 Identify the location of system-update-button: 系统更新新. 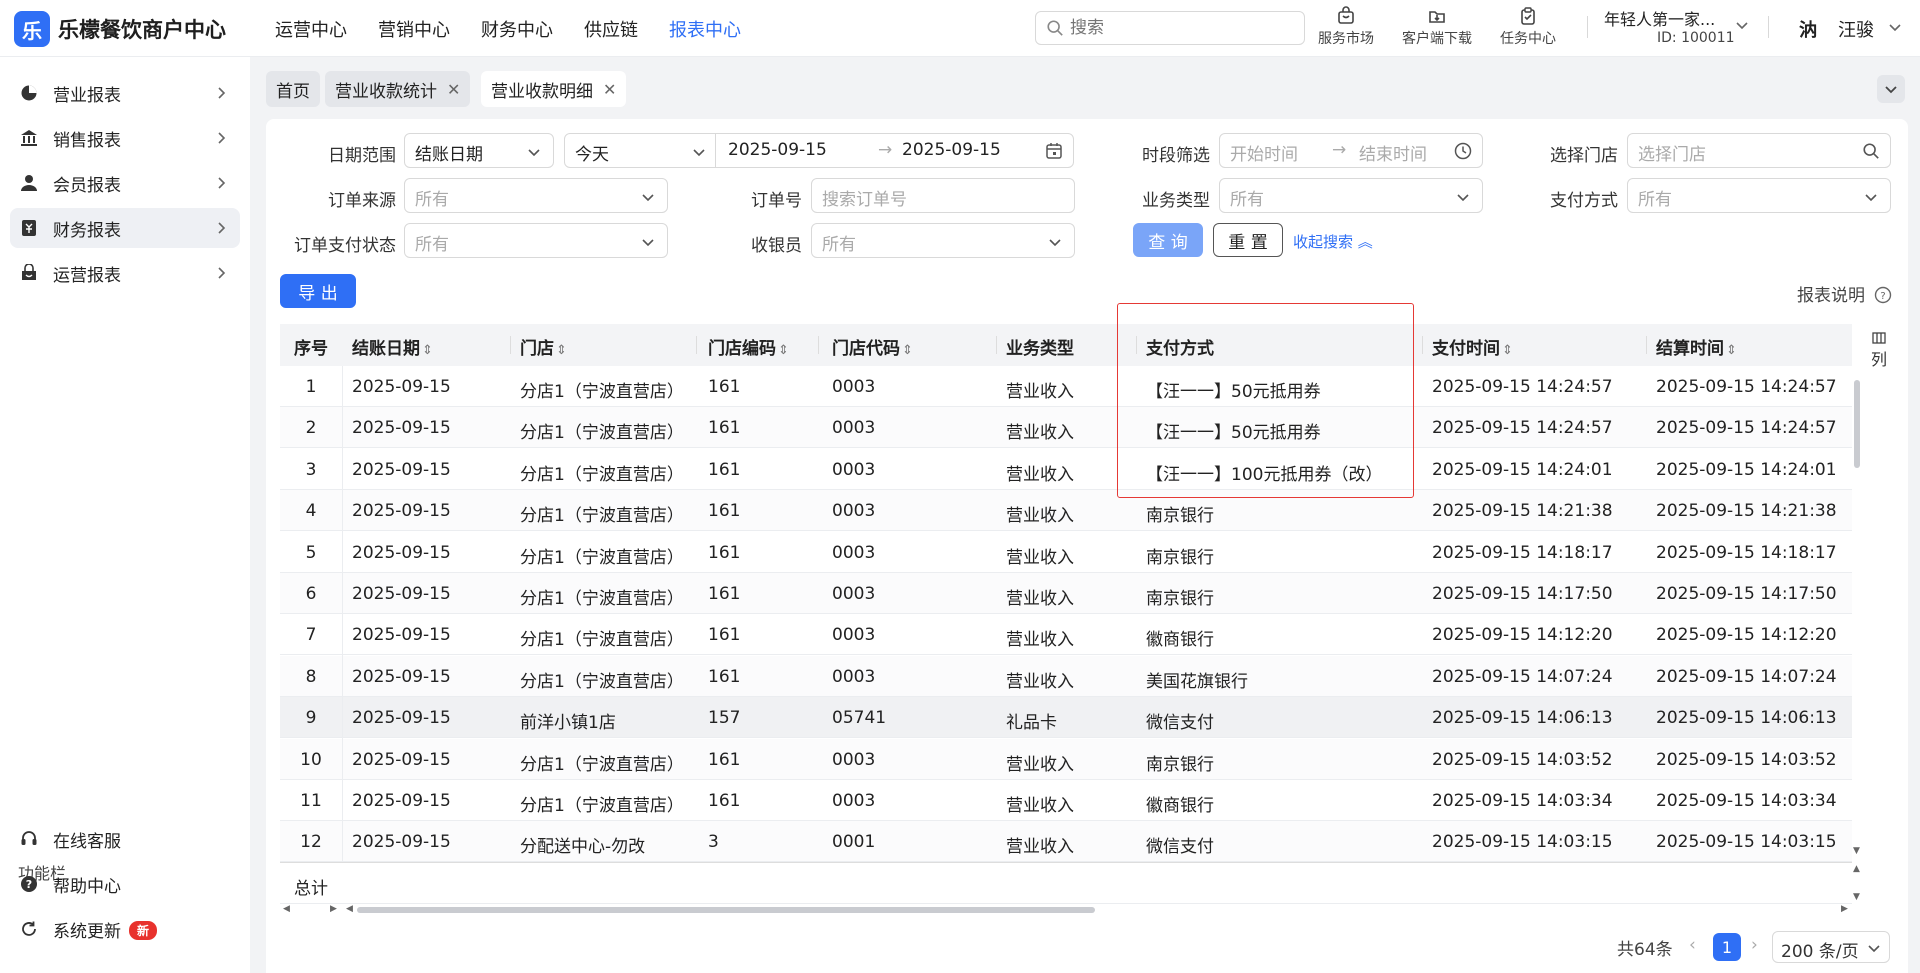
(125, 929).